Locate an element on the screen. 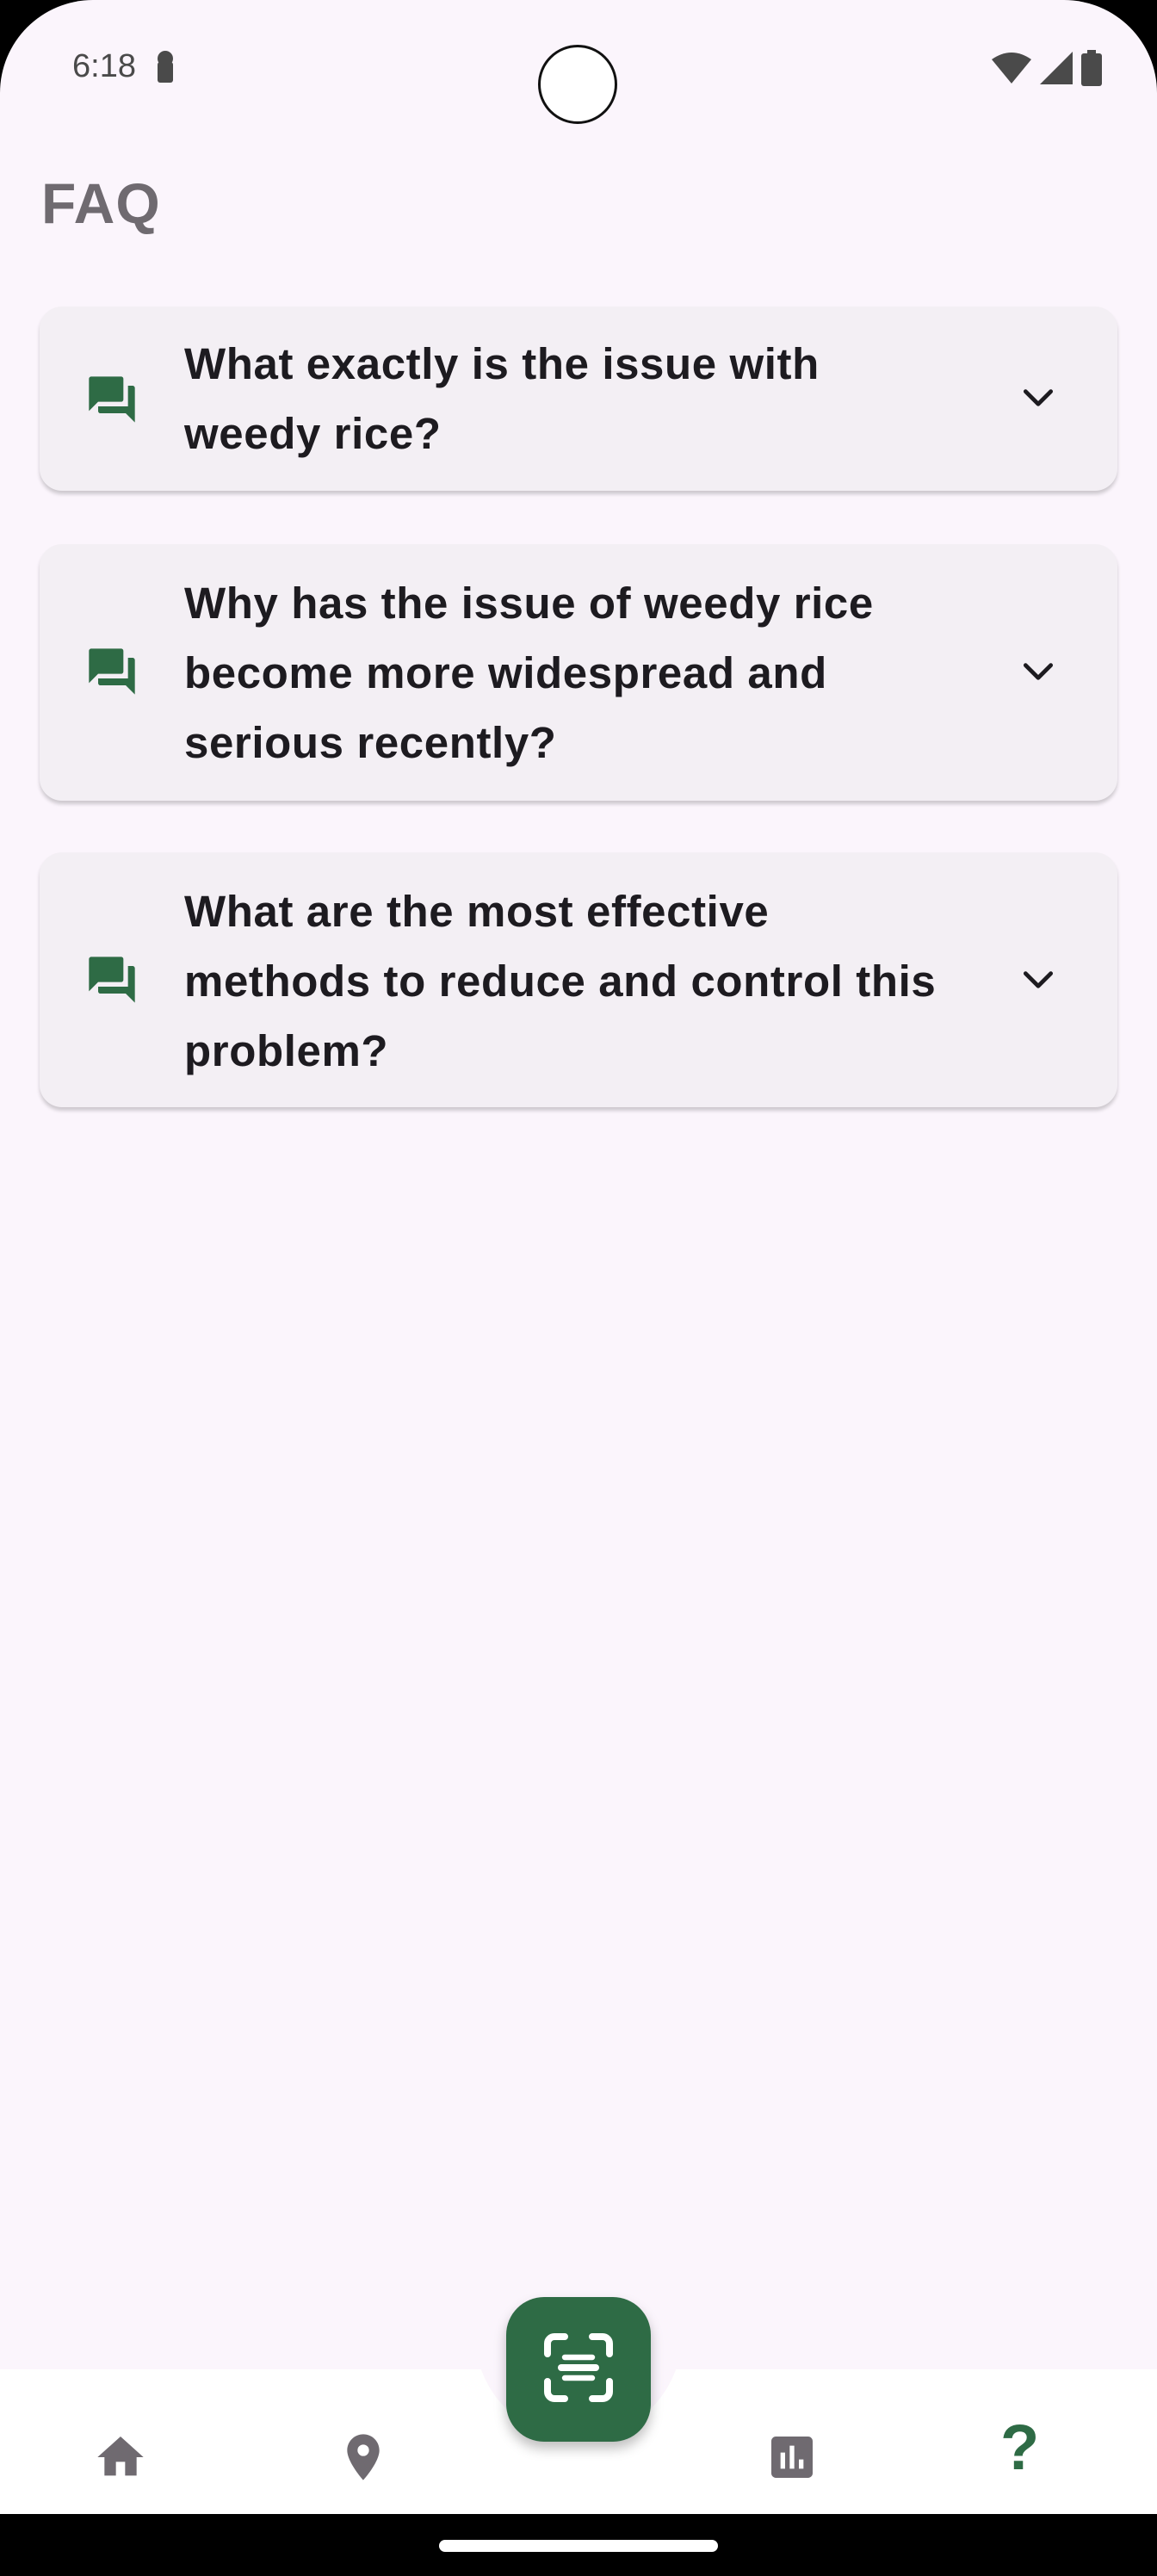 This screenshot has height=2576, width=1157. help-icon: ? is located at coordinates (1020, 2447).